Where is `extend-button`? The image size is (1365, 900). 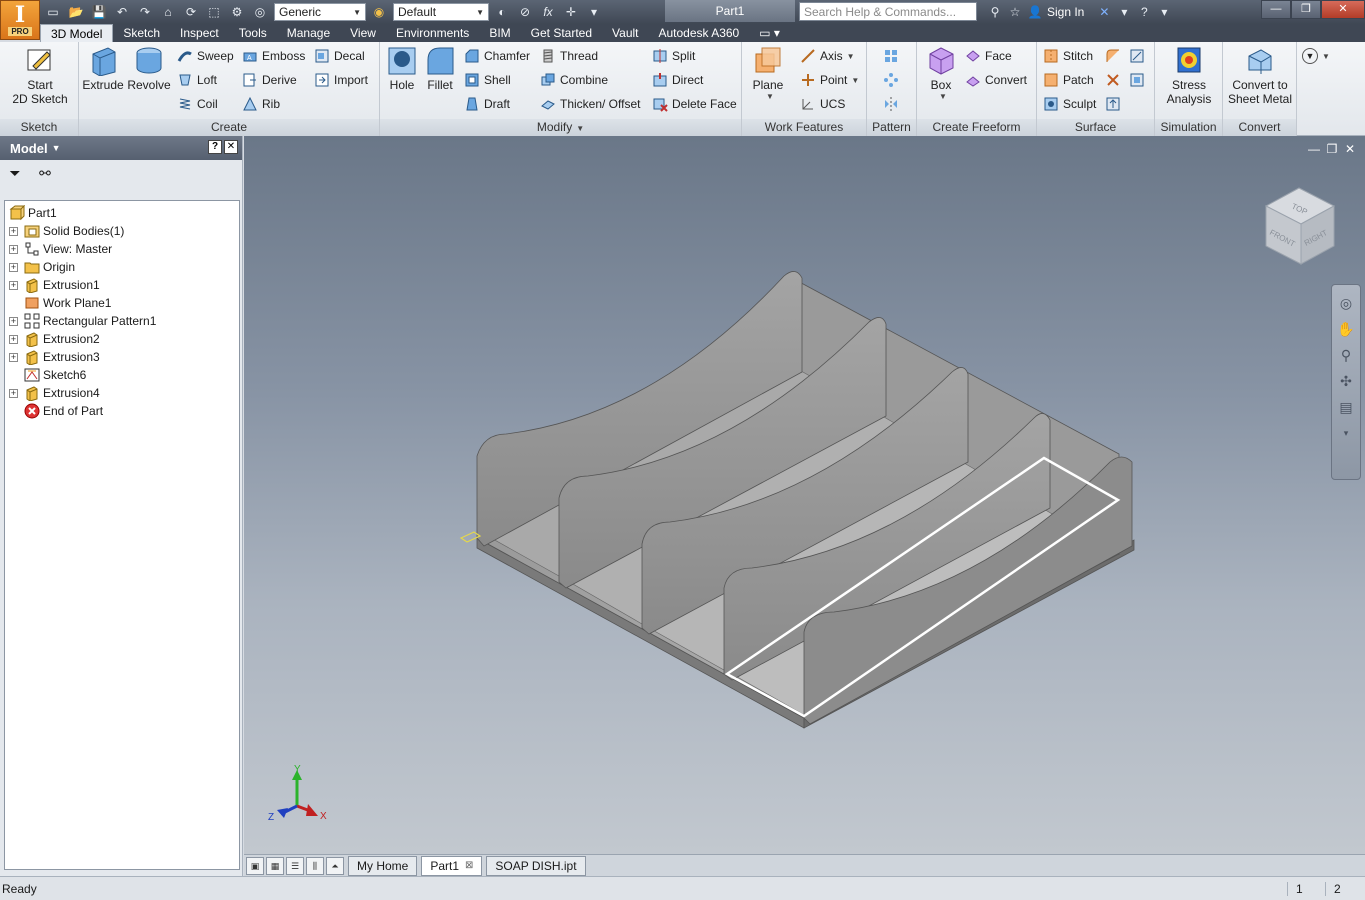
extend-button is located at coordinates (1115, 80).